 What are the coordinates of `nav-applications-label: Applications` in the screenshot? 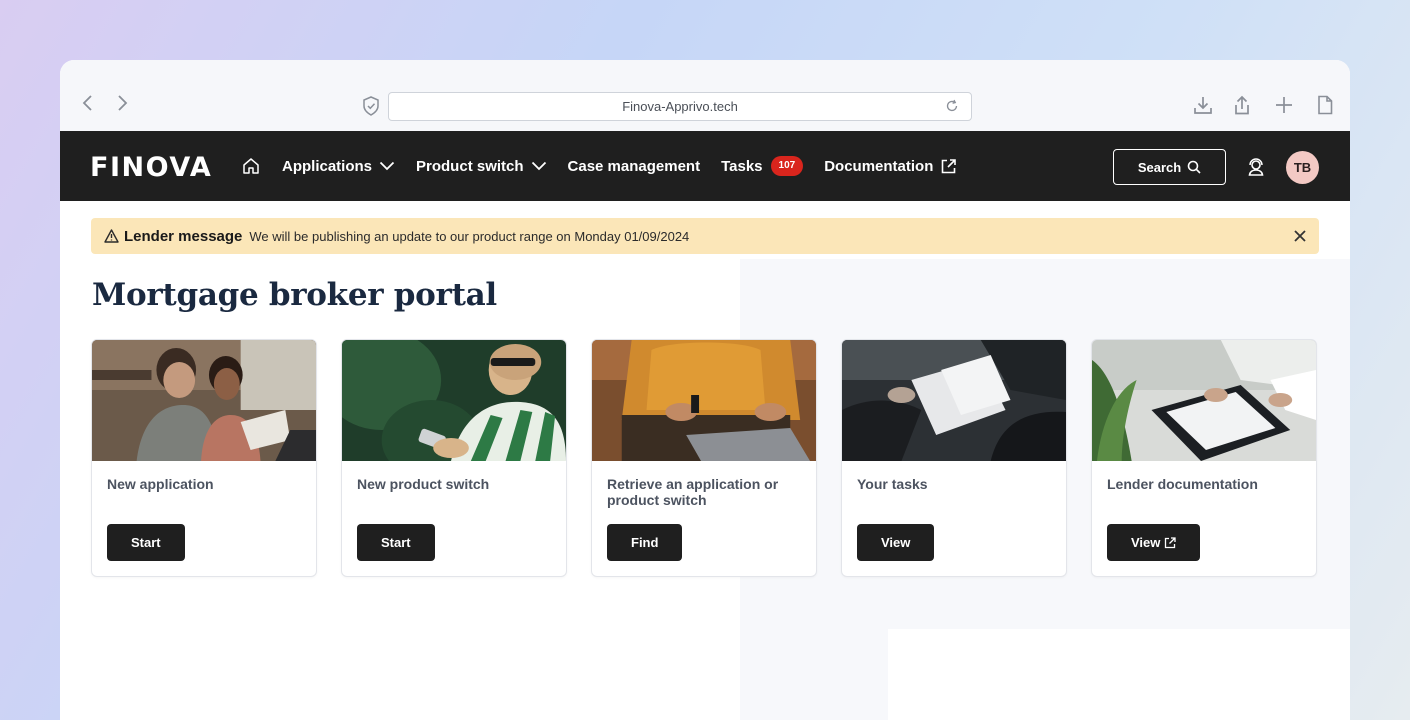 It's located at (327, 166).